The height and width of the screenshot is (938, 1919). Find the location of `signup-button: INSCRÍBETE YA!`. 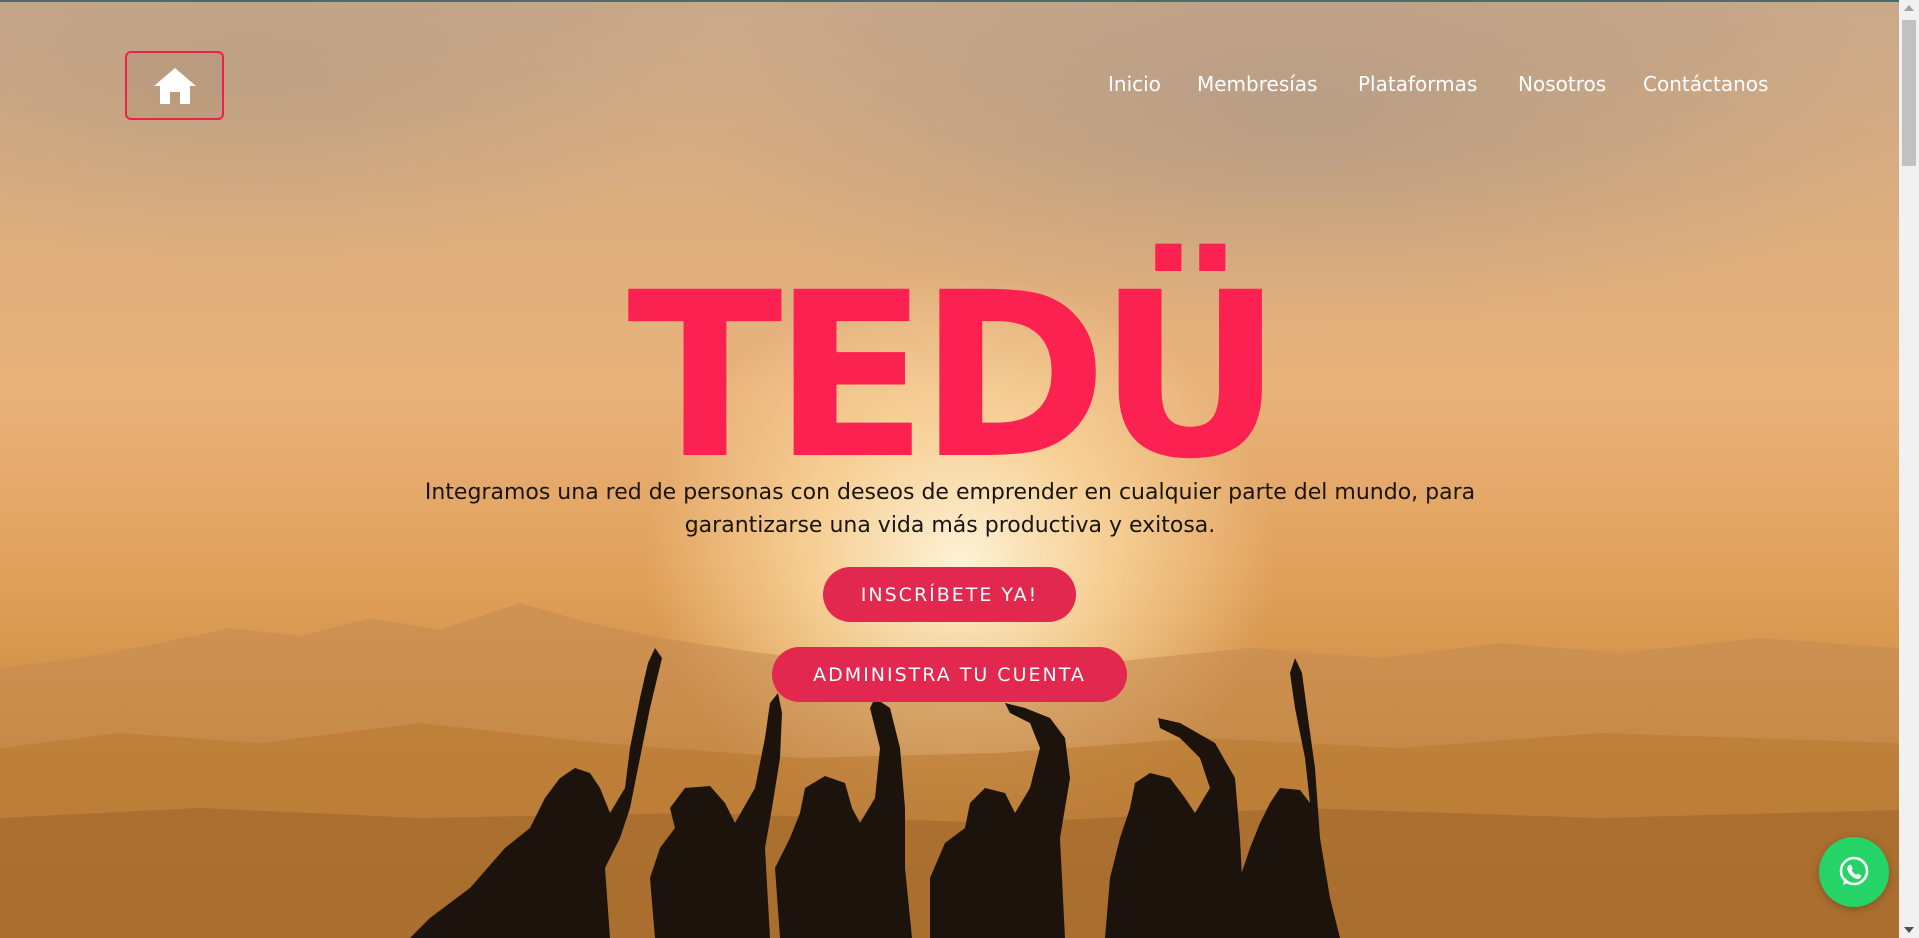

signup-button: INSCRÍBETE YA! is located at coordinates (949, 594).